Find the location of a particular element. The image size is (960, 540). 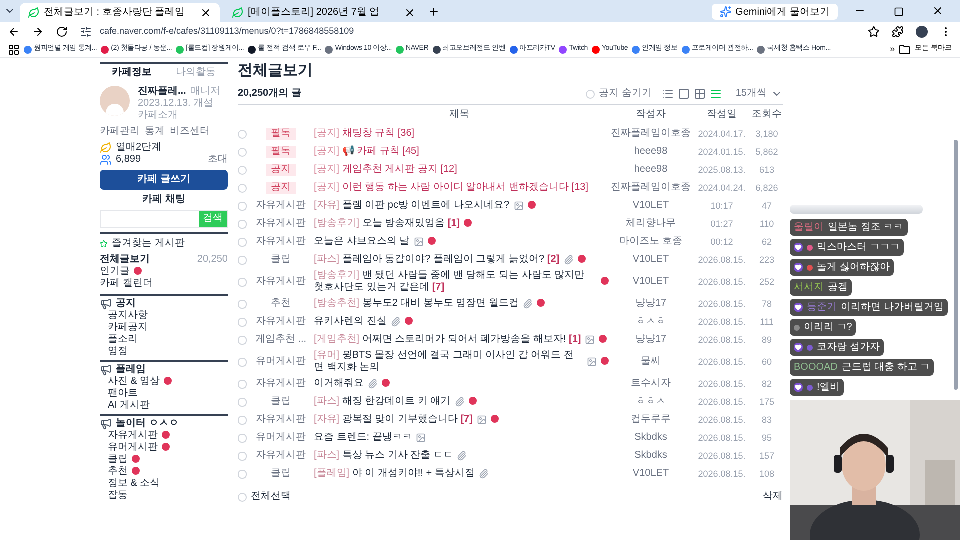

select-all-label: 전체선택 is located at coordinates (507, 497).